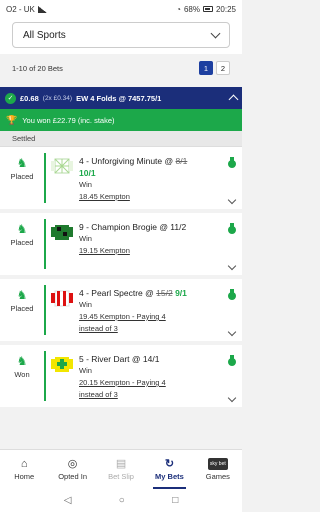 The image size is (320, 512). What do you see at coordinates (150, 317) in the screenshot?
I see `leg-race: 19.45 Kempton - Paying 4` at bounding box center [150, 317].